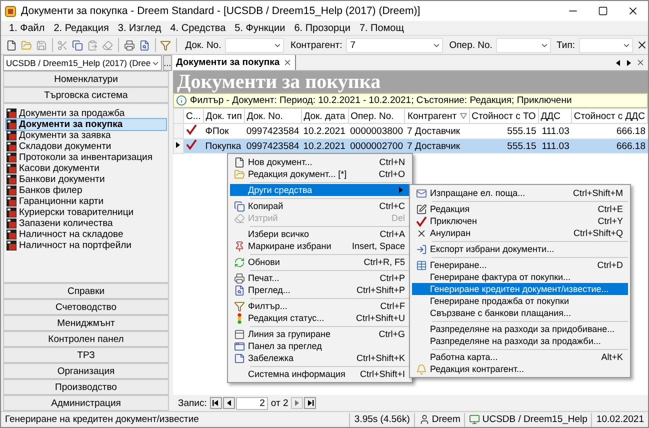 This screenshot has width=649, height=428. I want to click on field-label: Док. No., so click(203, 45).